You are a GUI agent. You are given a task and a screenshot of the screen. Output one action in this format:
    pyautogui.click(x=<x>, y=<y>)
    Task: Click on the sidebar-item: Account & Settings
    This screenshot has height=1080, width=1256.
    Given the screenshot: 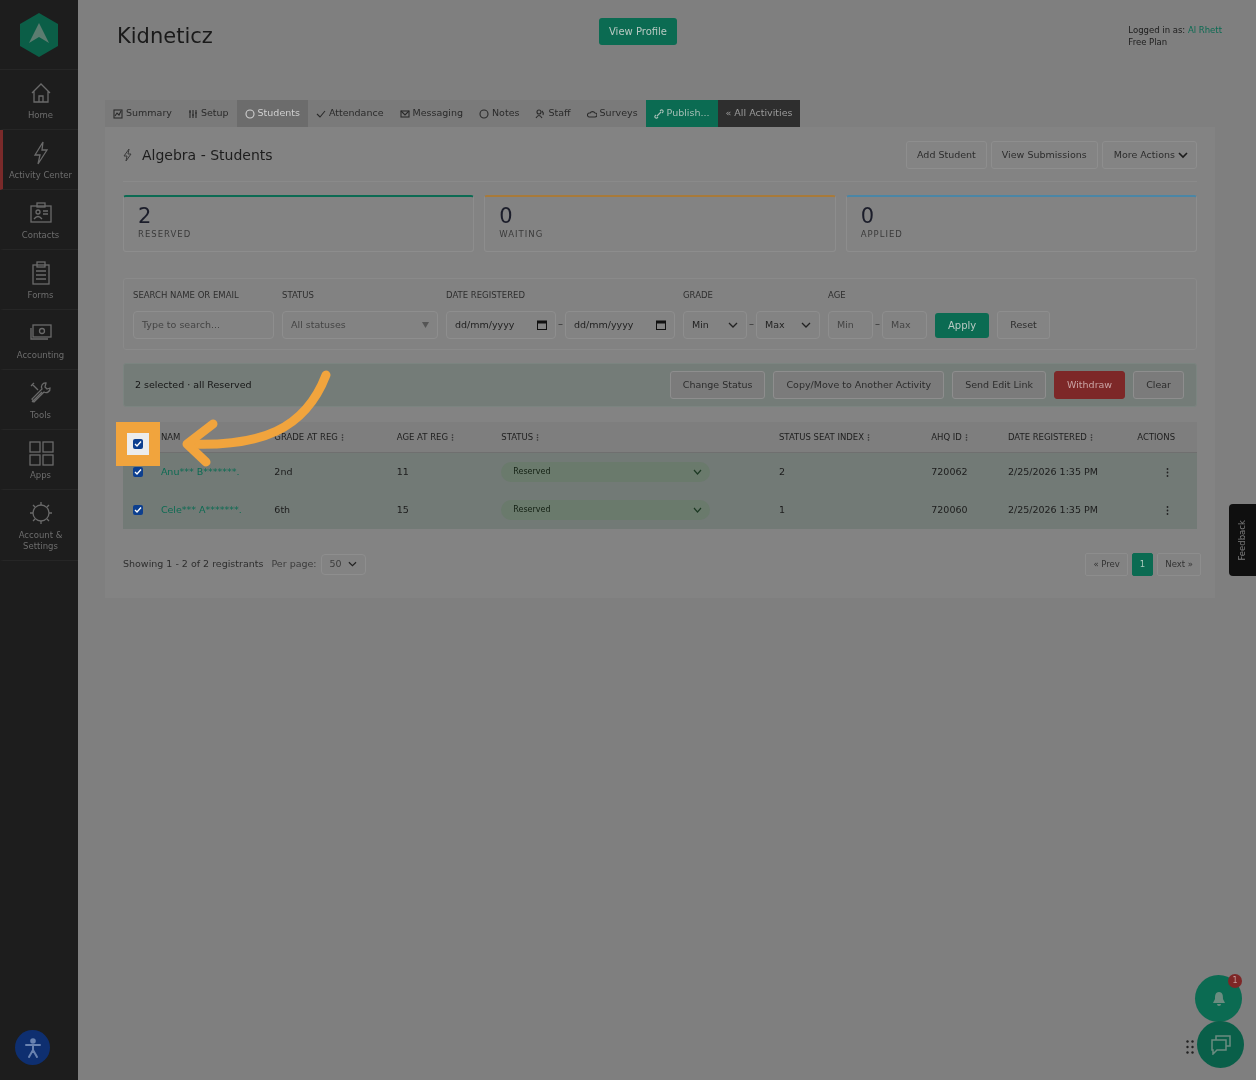 What is the action you would take?
    pyautogui.click(x=39, y=526)
    